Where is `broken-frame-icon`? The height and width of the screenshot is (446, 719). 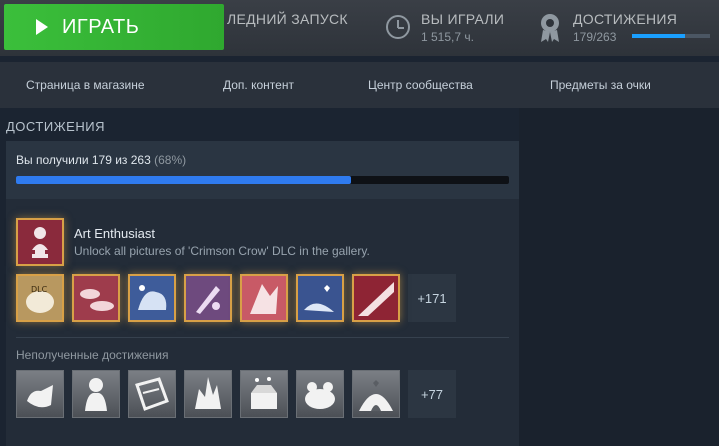
broken-frame-icon is located at coordinates (152, 394).